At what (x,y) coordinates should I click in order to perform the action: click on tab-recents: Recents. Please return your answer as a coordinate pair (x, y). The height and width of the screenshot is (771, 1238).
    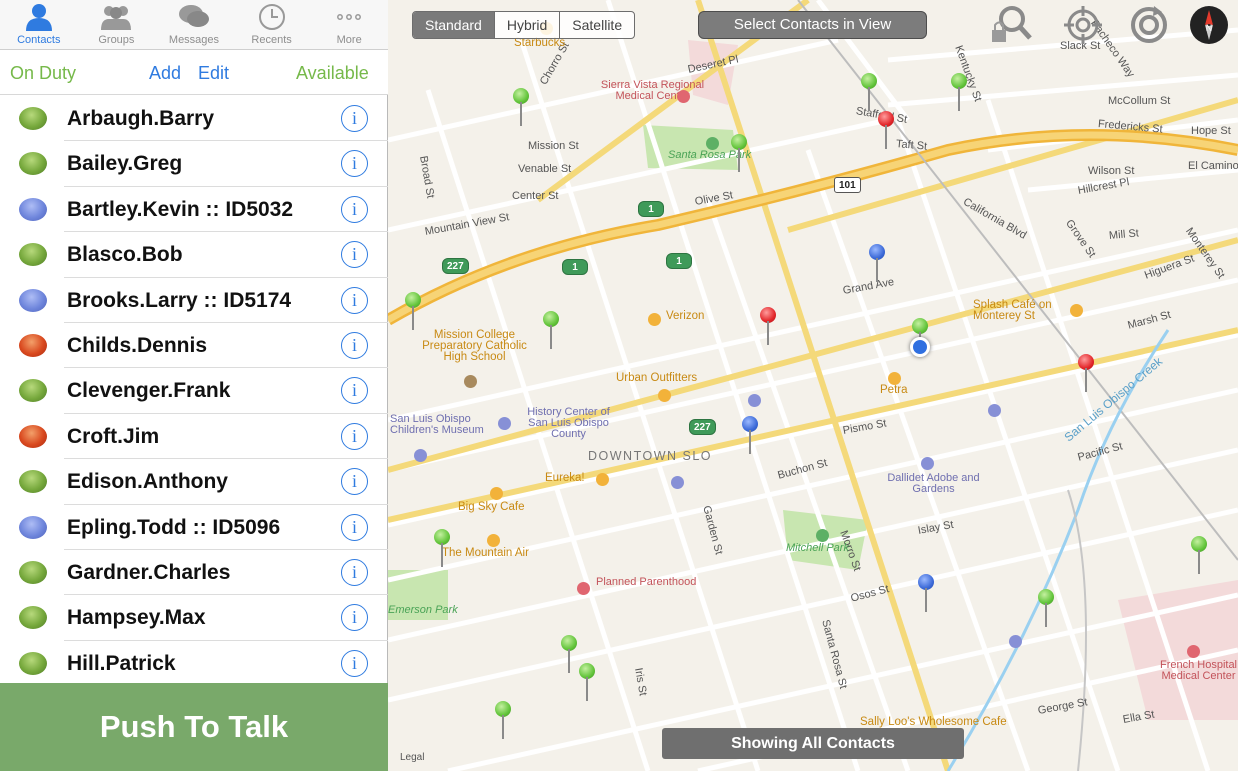
    Looking at the image, I should click on (272, 24).